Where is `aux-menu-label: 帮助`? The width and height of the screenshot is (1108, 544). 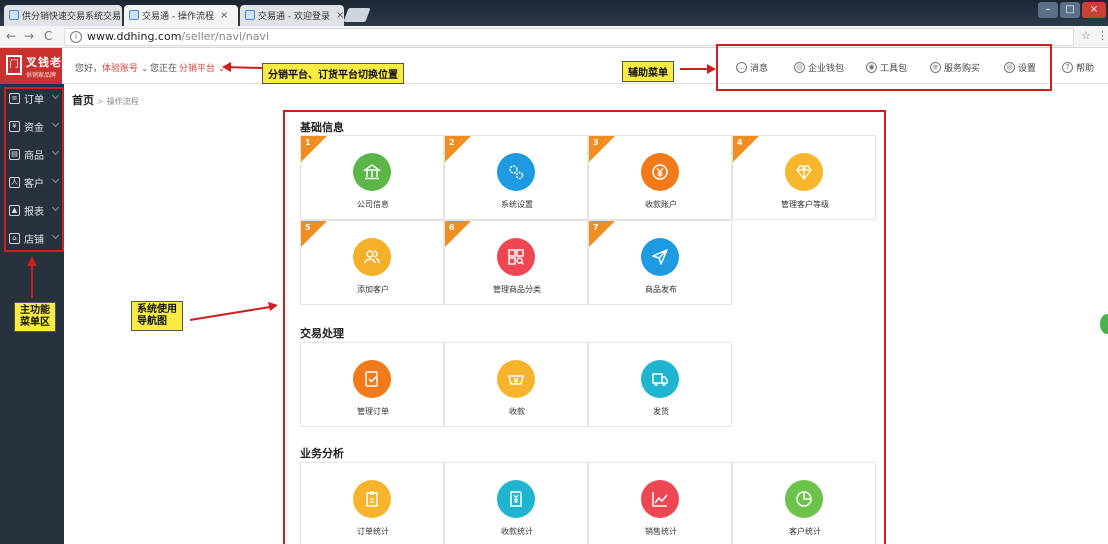
aux-menu-label: 帮助 is located at coordinates (1085, 69).